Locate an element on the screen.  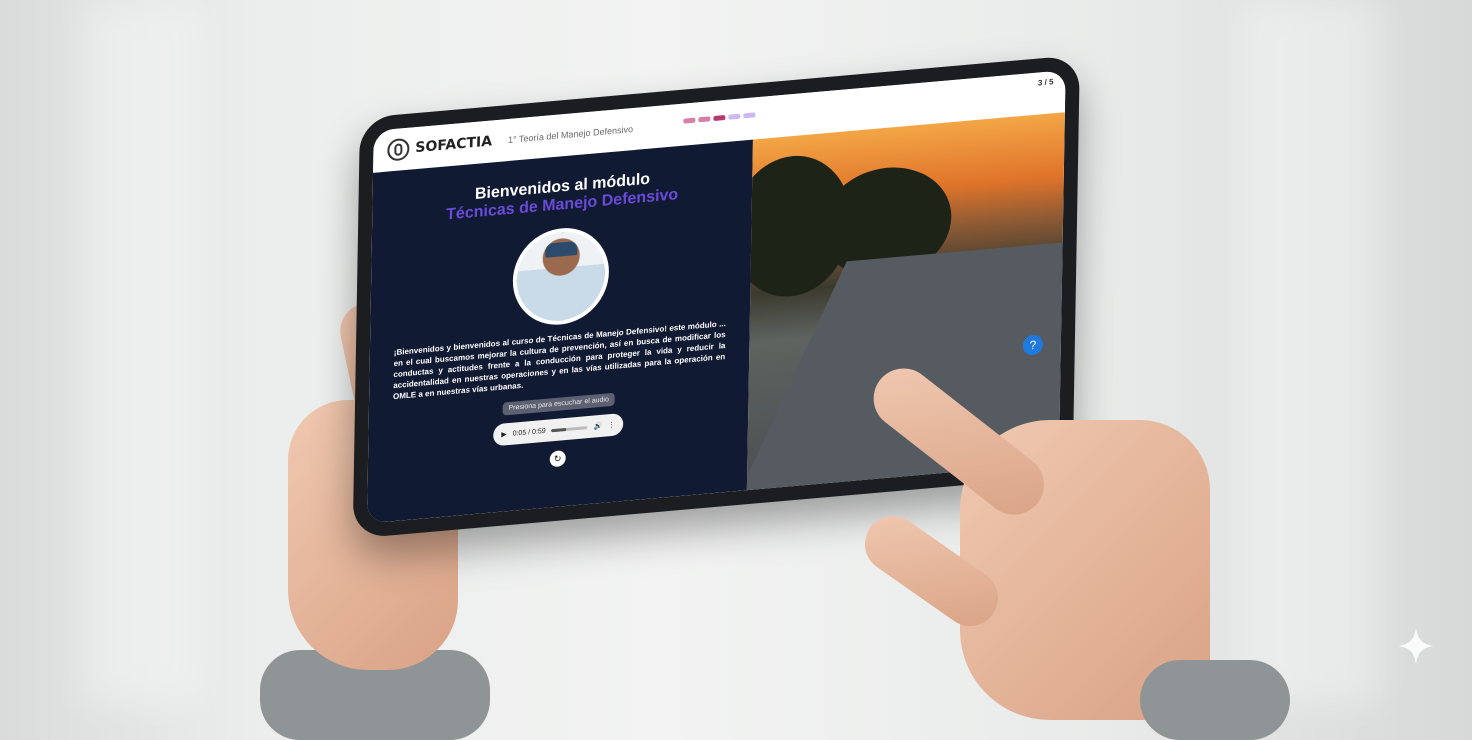
brand-logo: SOFACTIA is located at coordinates (440, 146).